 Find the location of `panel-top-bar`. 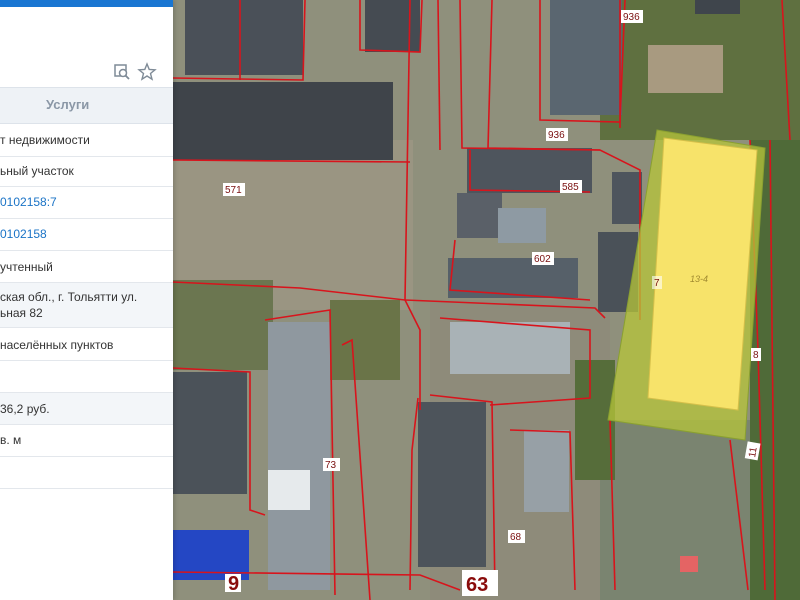

panel-top-bar is located at coordinates (86, 3).